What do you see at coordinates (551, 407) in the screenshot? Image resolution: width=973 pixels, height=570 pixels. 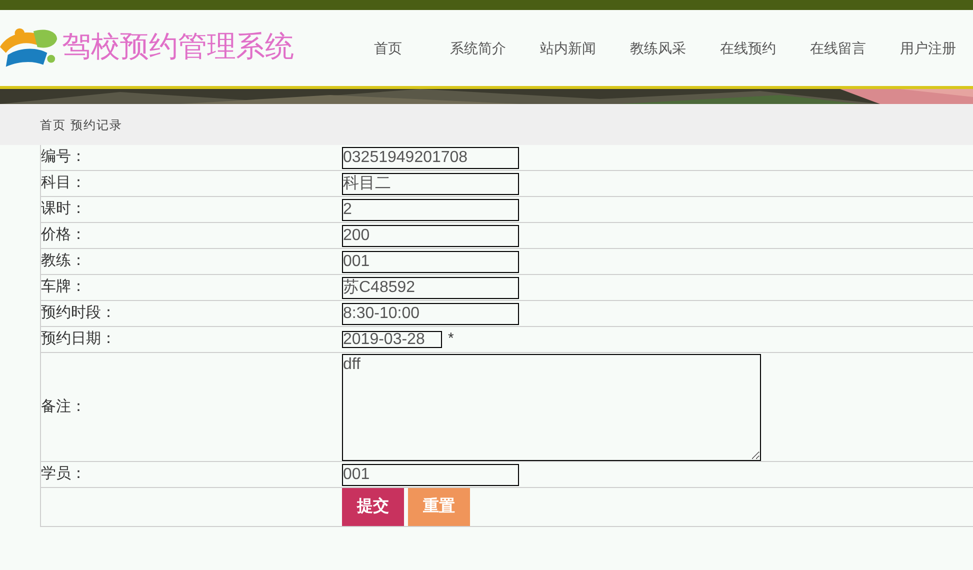 I see `remarks-field: dff` at bounding box center [551, 407].